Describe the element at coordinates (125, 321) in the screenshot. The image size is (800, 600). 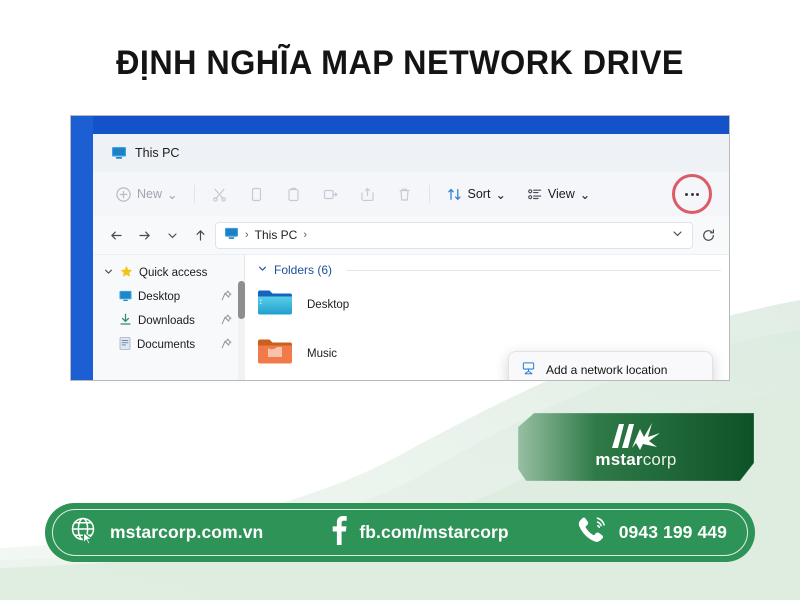
I see `downloads-icon` at that location.